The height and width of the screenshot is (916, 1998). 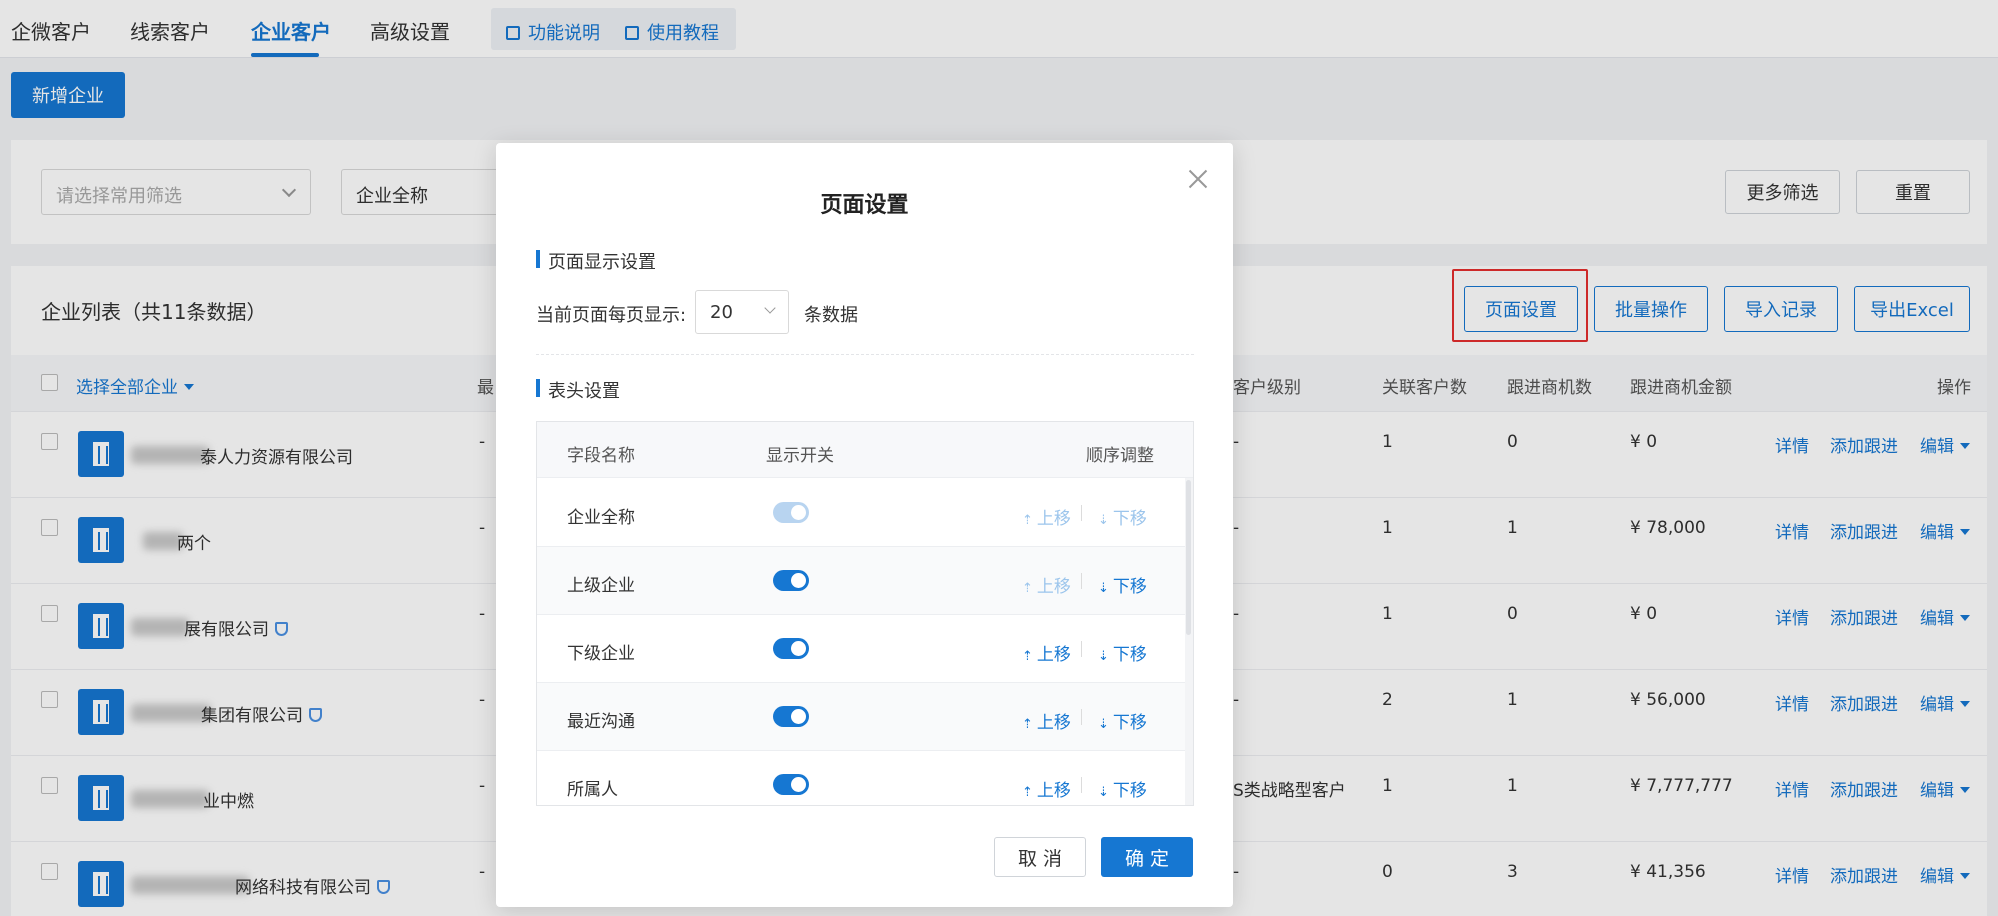 I want to click on per-page-suffix: 条数据, so click(x=831, y=315).